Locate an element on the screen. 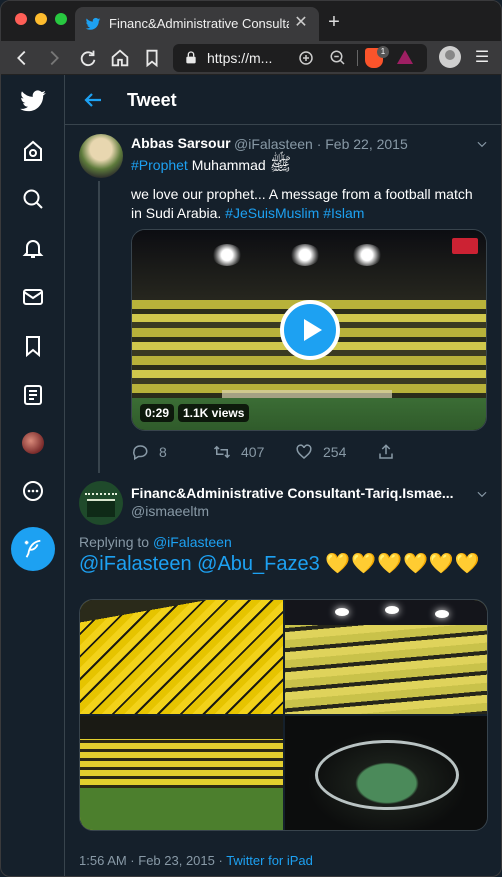 The height and width of the screenshot is (877, 502). browser-menu-icon: ☰ is located at coordinates (482, 58).